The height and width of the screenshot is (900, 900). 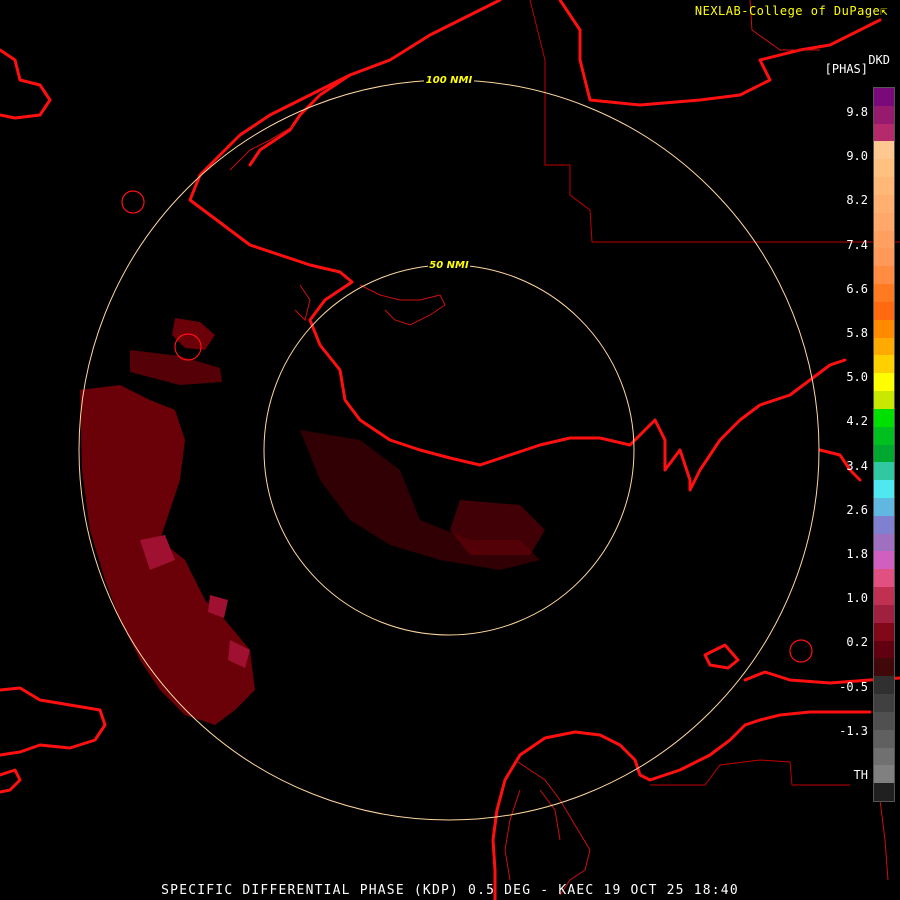 What do you see at coordinates (787, 11) in the screenshot?
I see `credit-label: NEXLAB-College of DuPage` at bounding box center [787, 11].